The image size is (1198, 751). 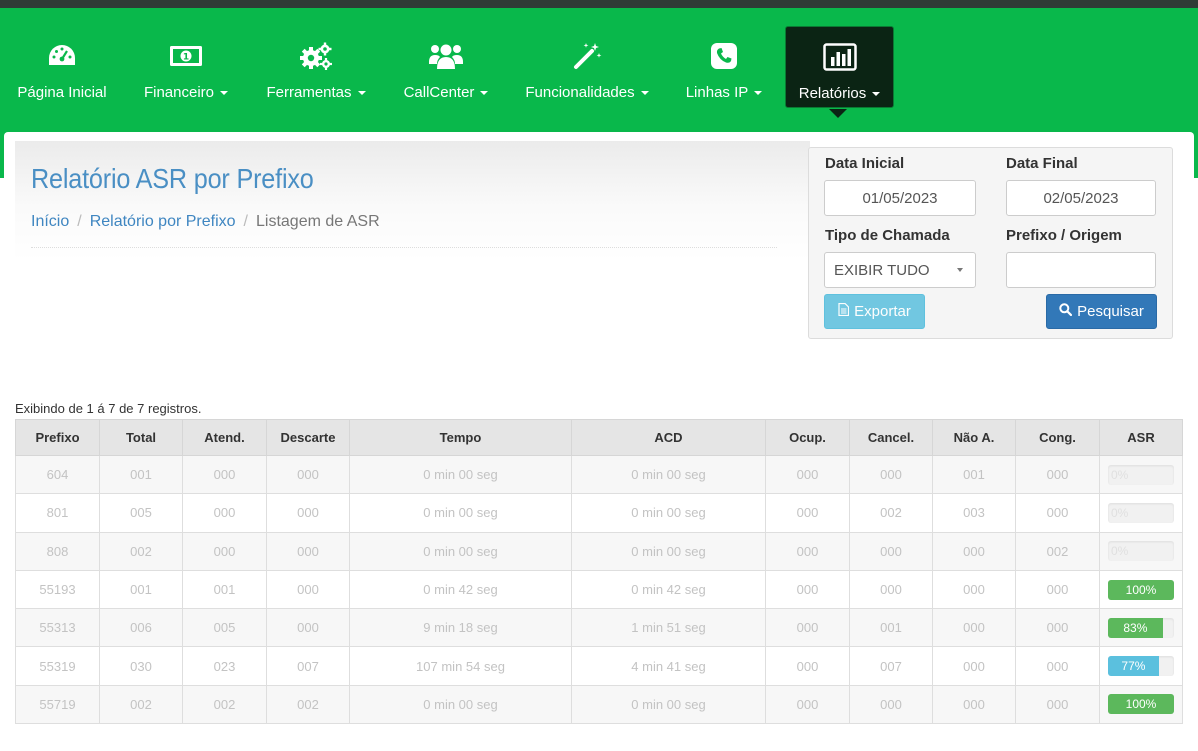 What do you see at coordinates (316, 56) in the screenshot?
I see `gears-icon` at bounding box center [316, 56].